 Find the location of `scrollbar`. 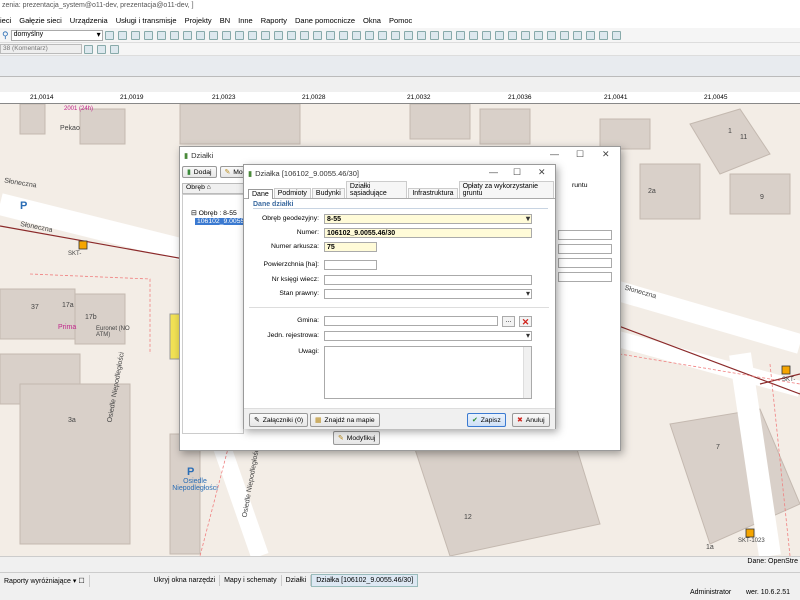

scrollbar is located at coordinates (527, 372).